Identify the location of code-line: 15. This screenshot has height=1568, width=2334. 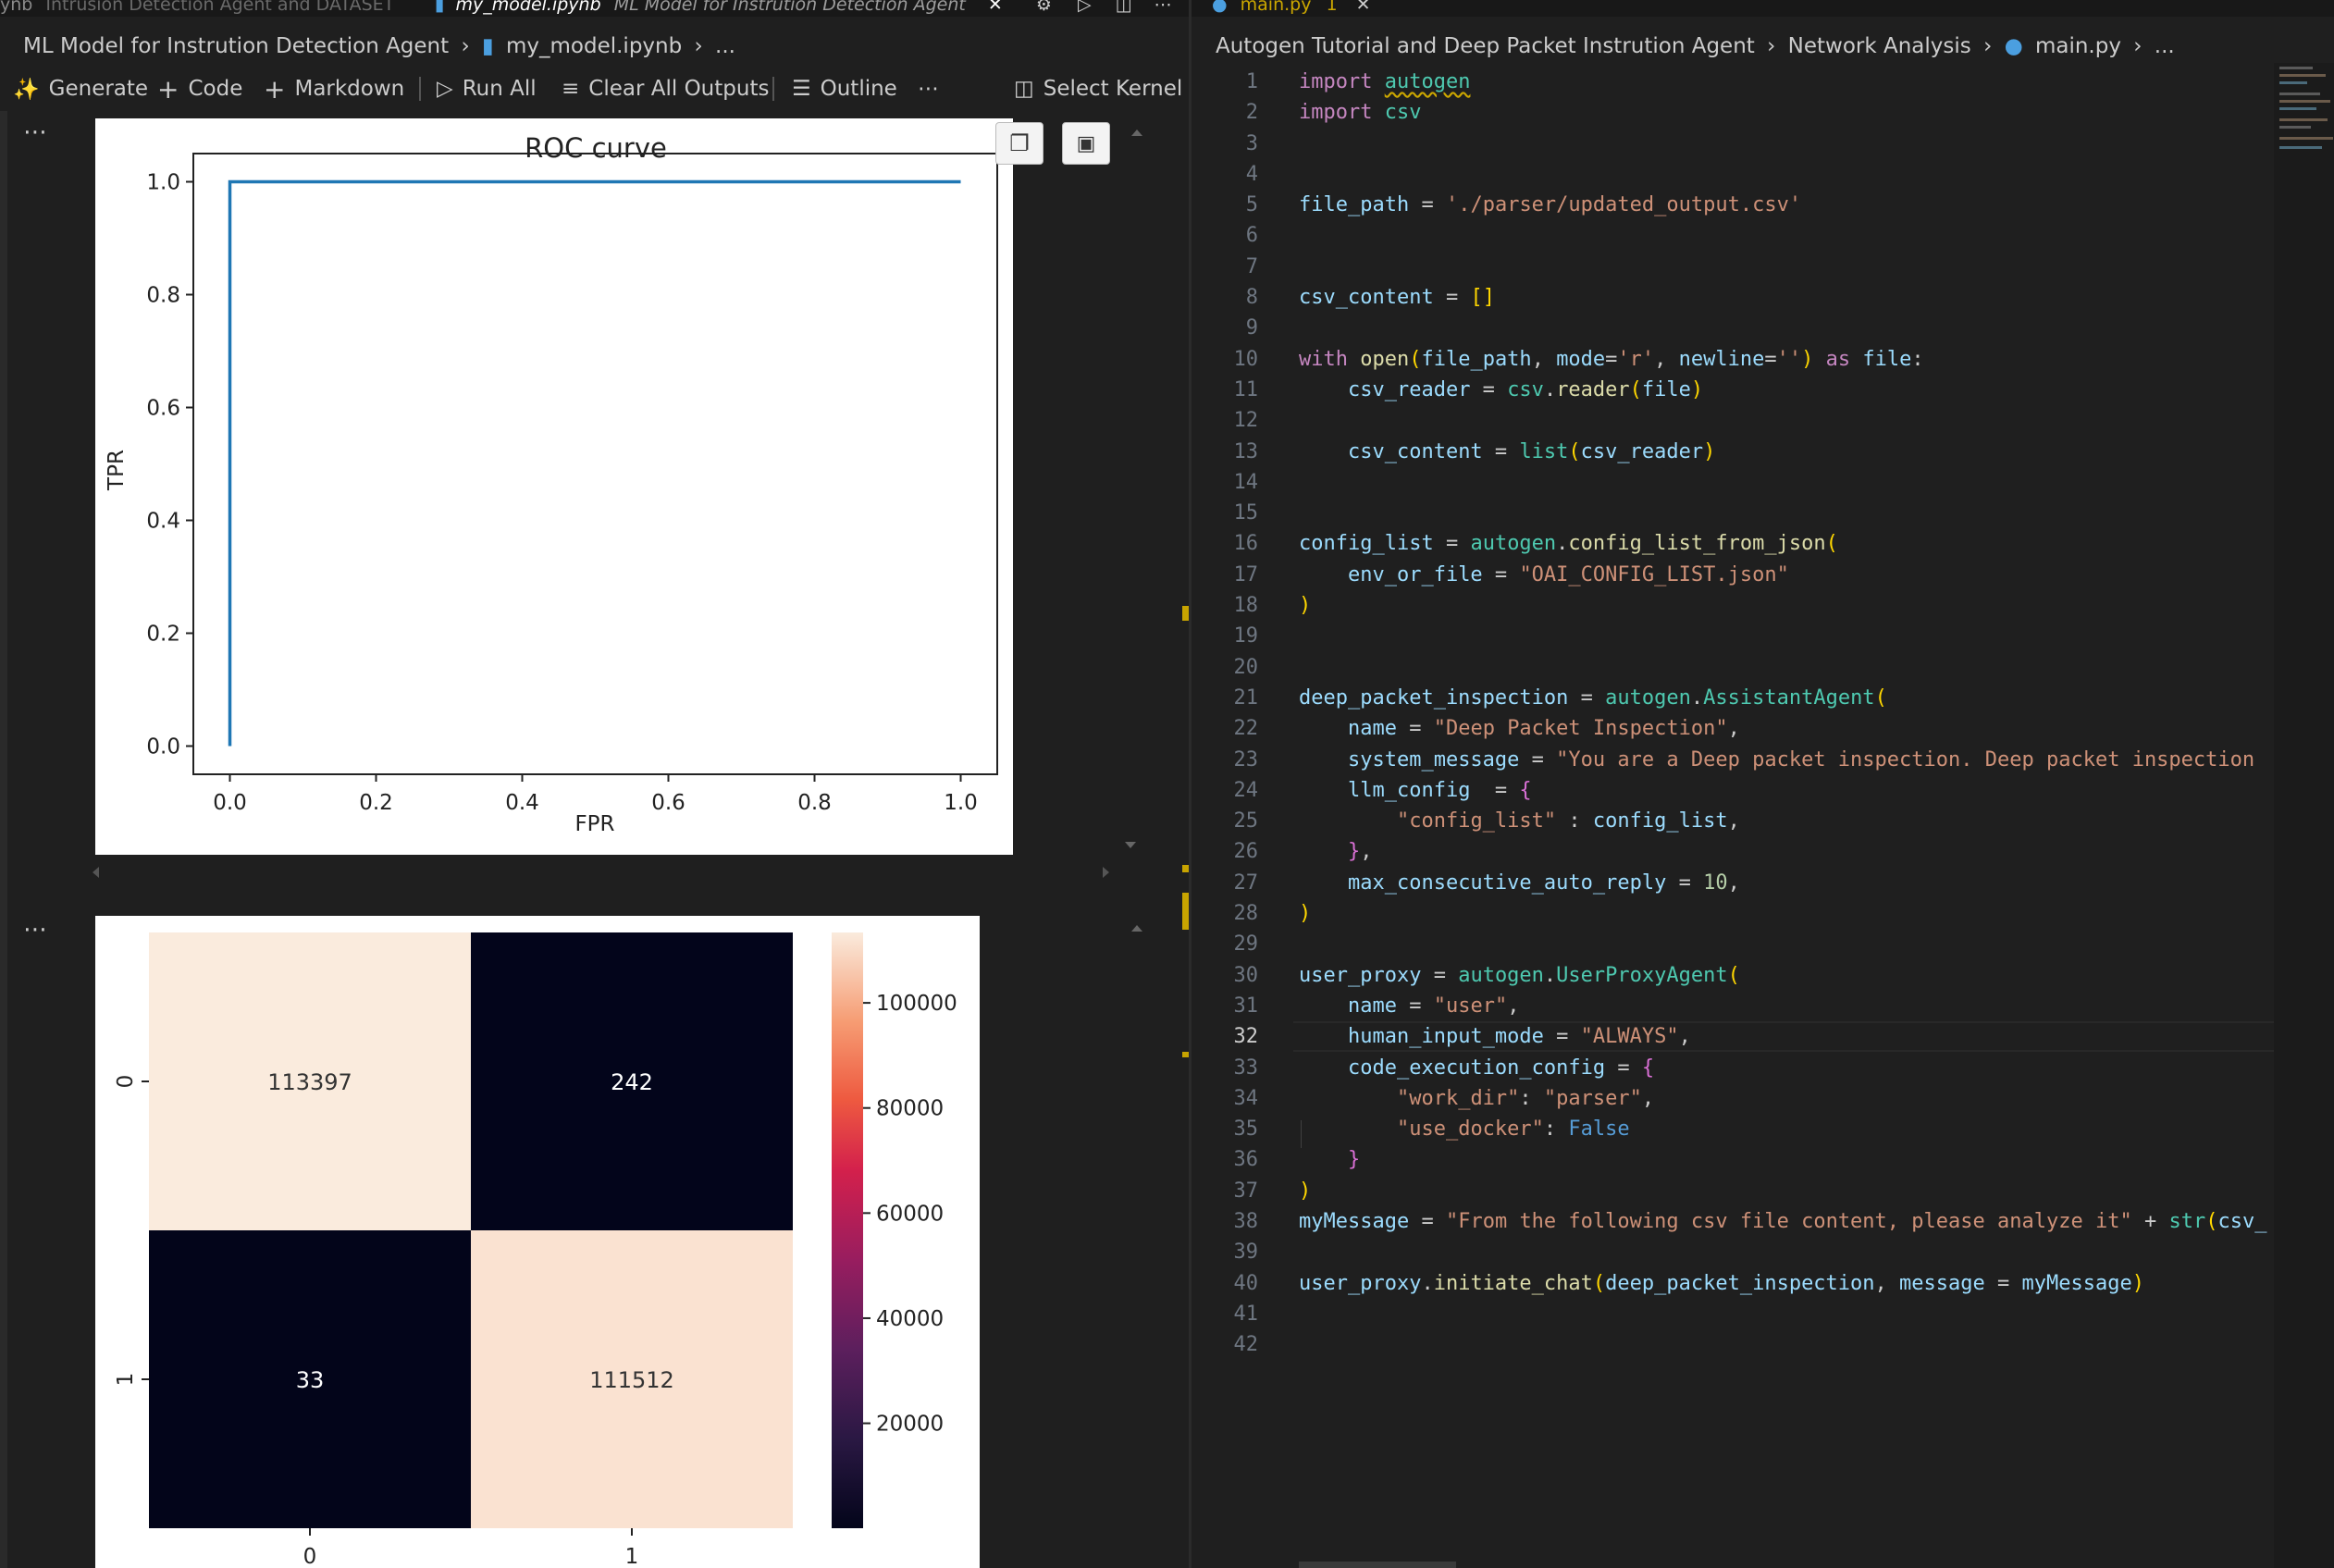
(1733, 513).